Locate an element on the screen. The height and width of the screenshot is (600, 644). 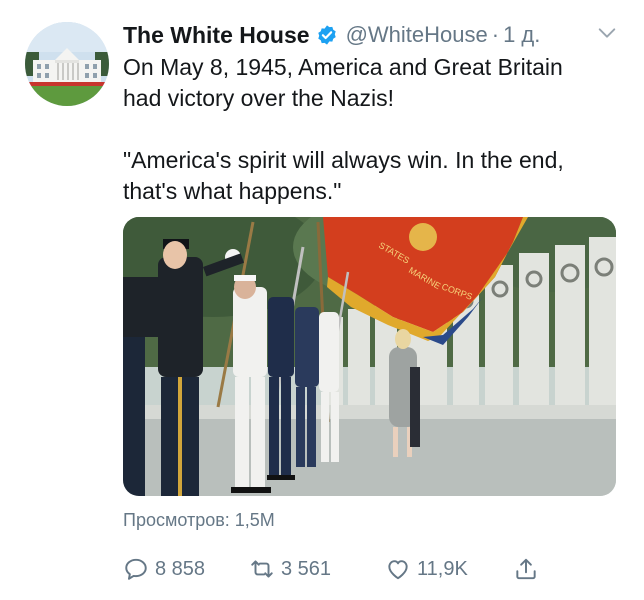
heart-icon is located at coordinates (398, 570).